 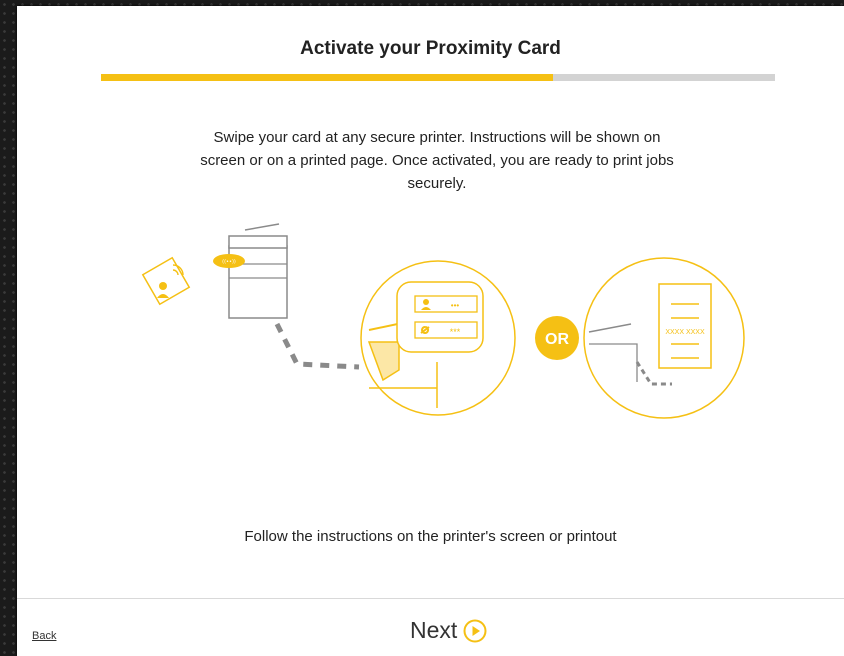 I want to click on or-badge: OR, so click(x=557, y=338).